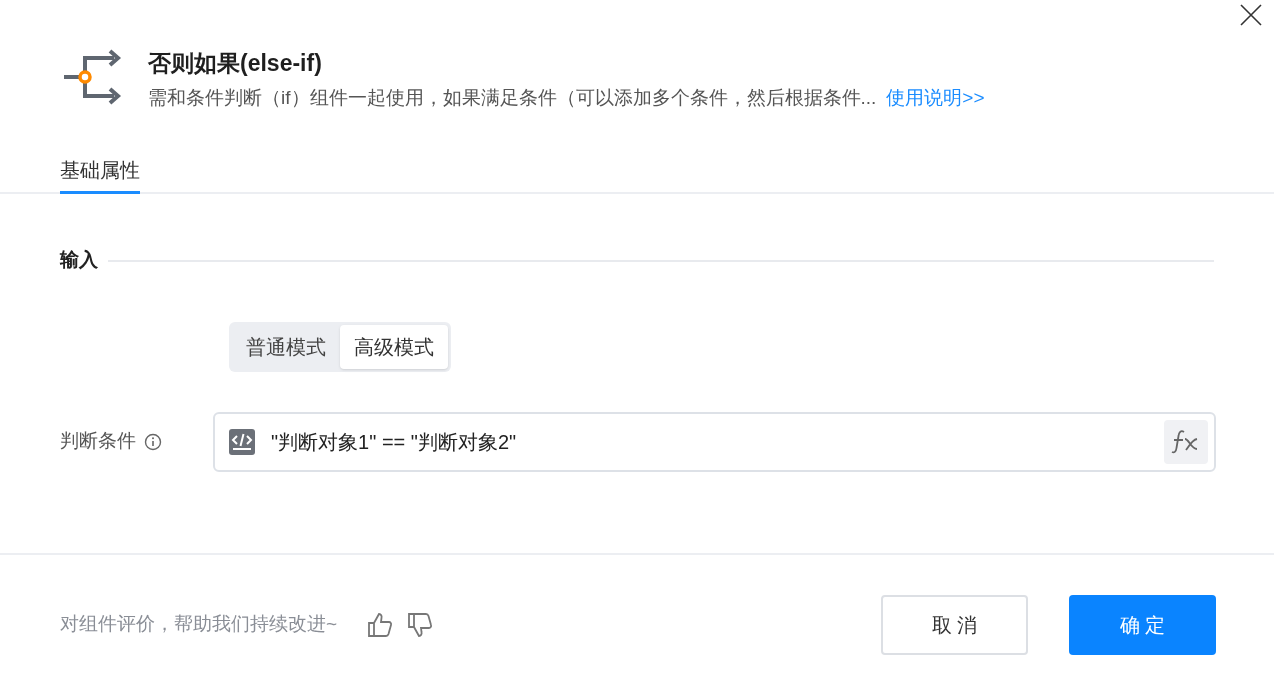  Describe the element at coordinates (235, 63) in the screenshot. I see `component-title: 否则如果(else-if)` at that location.